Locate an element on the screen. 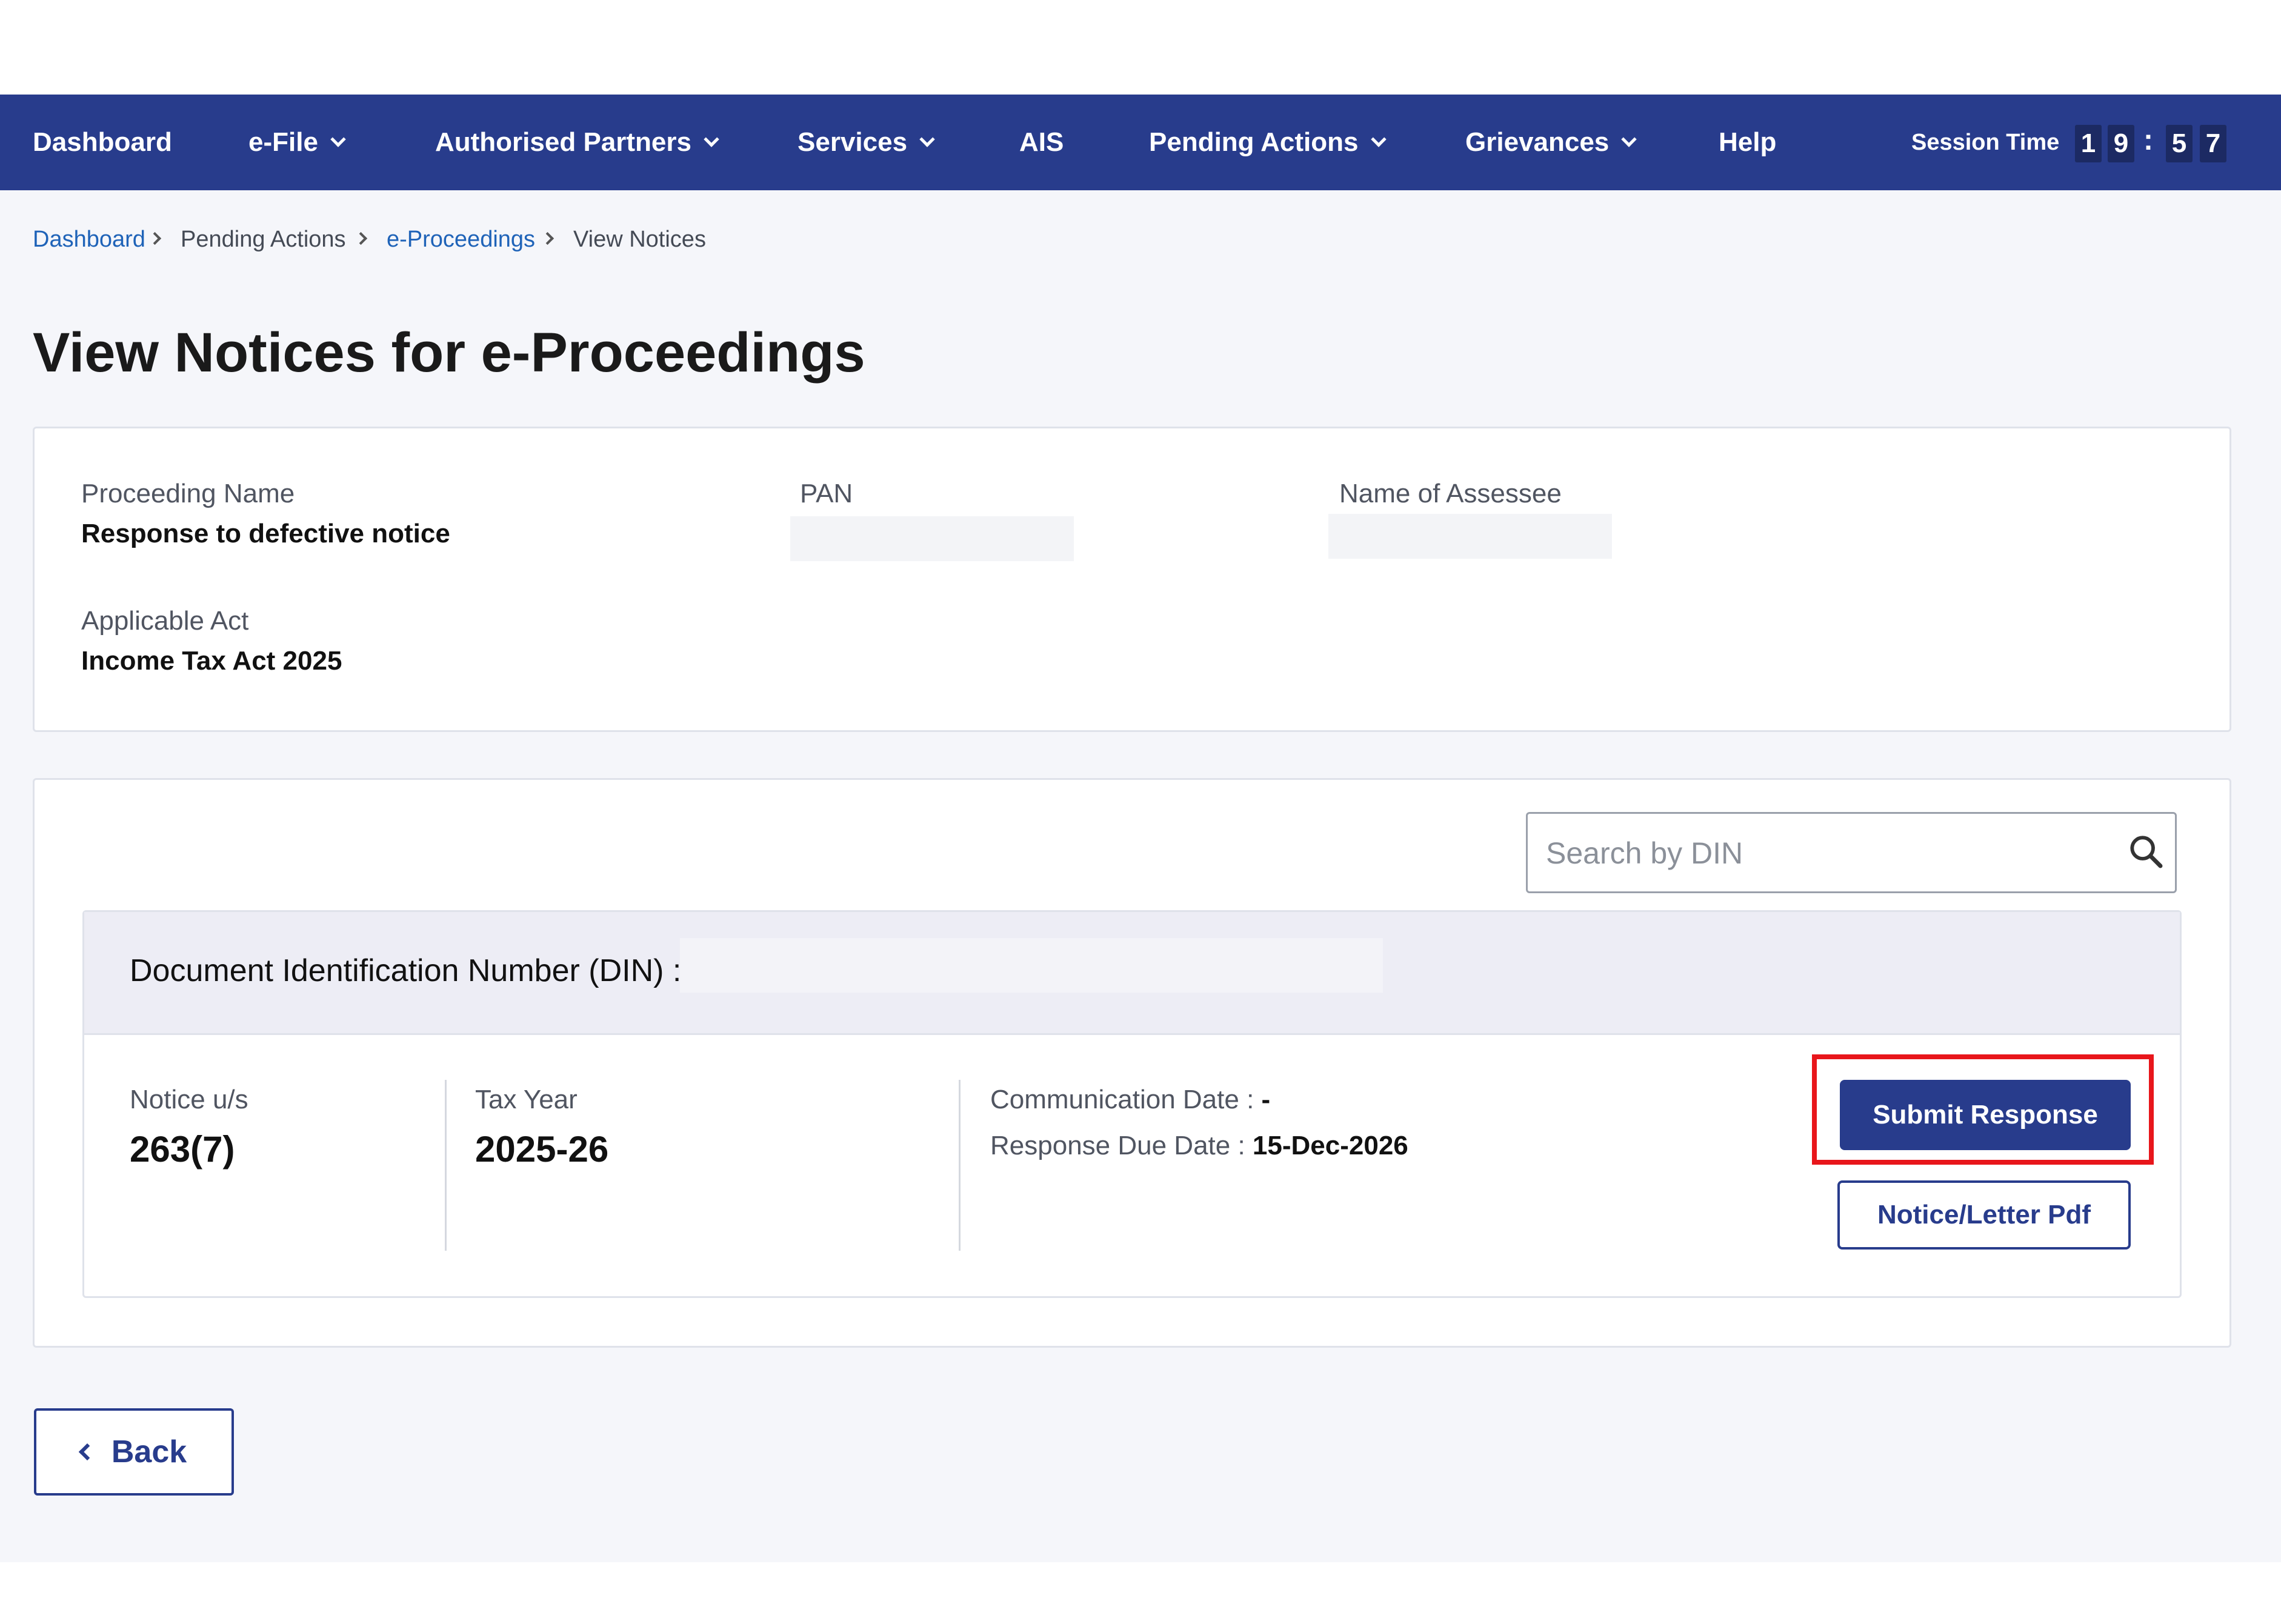 This screenshot has width=2281, height=1624. highlight-box is located at coordinates (1983, 1110).